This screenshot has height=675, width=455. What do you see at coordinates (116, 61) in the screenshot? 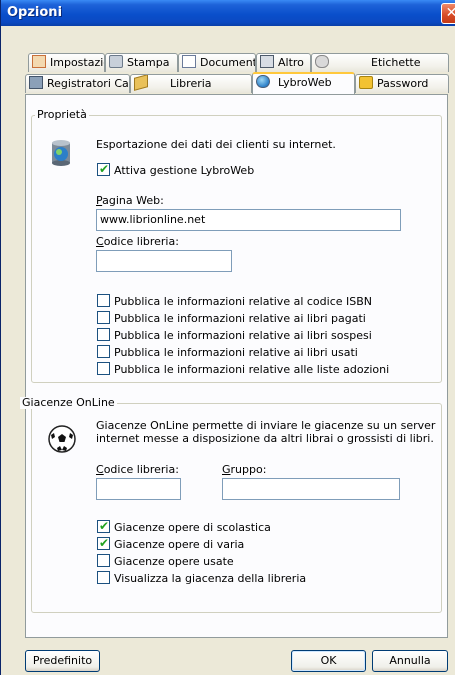
I see `printer-icon` at bounding box center [116, 61].